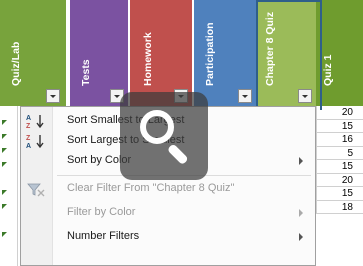 Image resolution: width=363 pixels, height=266 pixels. What do you see at coordinates (225, 53) in the screenshot?
I see `column-header-participation: Participation` at bounding box center [225, 53].